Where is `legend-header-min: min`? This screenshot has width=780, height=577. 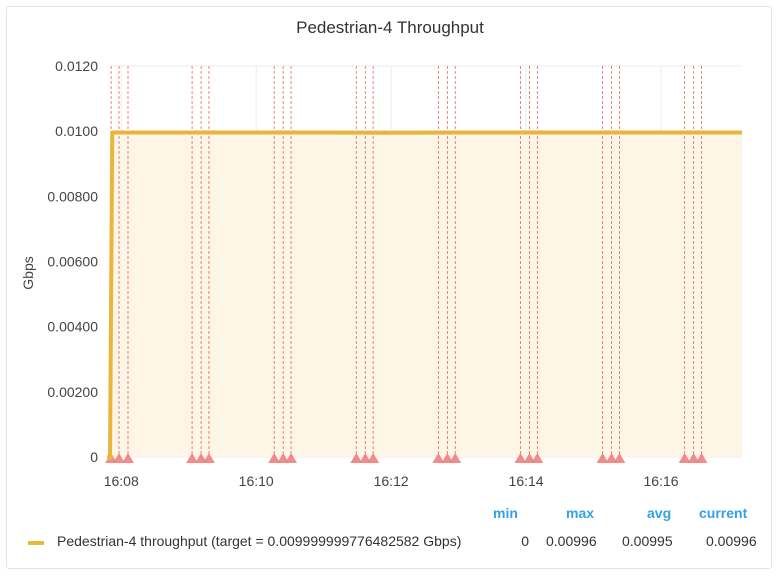 legend-header-min: min is located at coordinates (505, 513).